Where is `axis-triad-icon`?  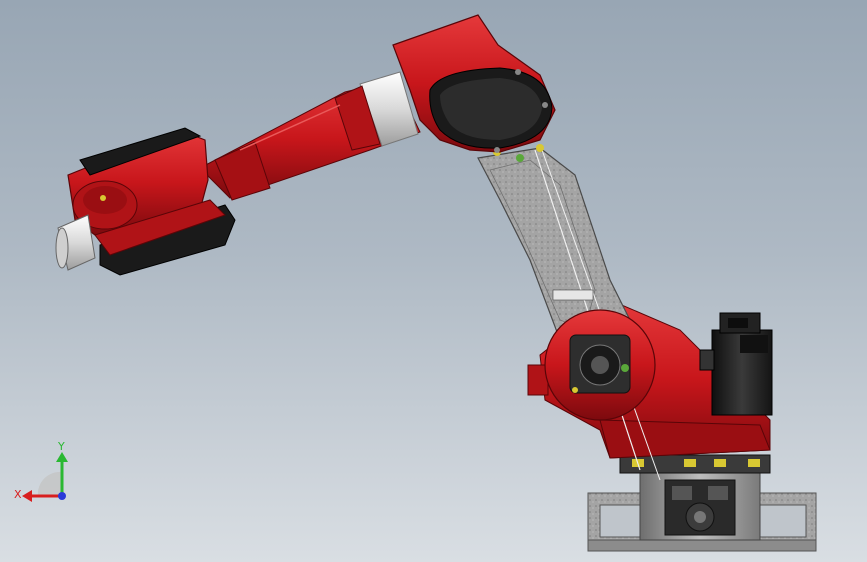 axis-triad-icon is located at coordinates (45, 477).